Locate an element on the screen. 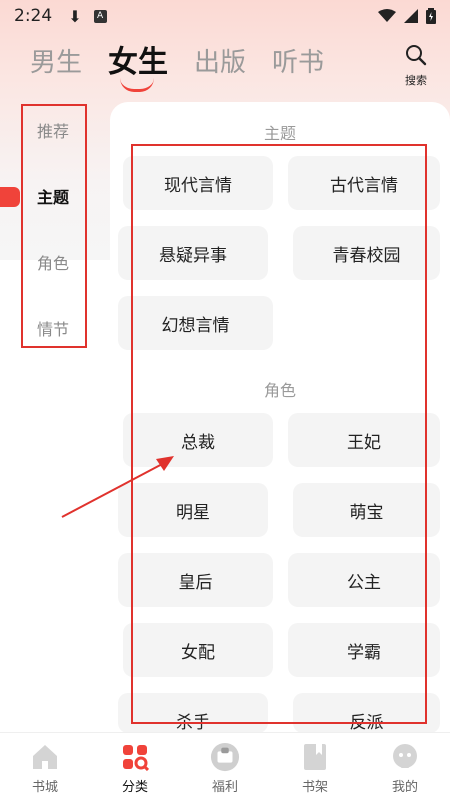 Image resolution: width=450 pixels, height=800 pixels. home-icon is located at coordinates (45, 757).